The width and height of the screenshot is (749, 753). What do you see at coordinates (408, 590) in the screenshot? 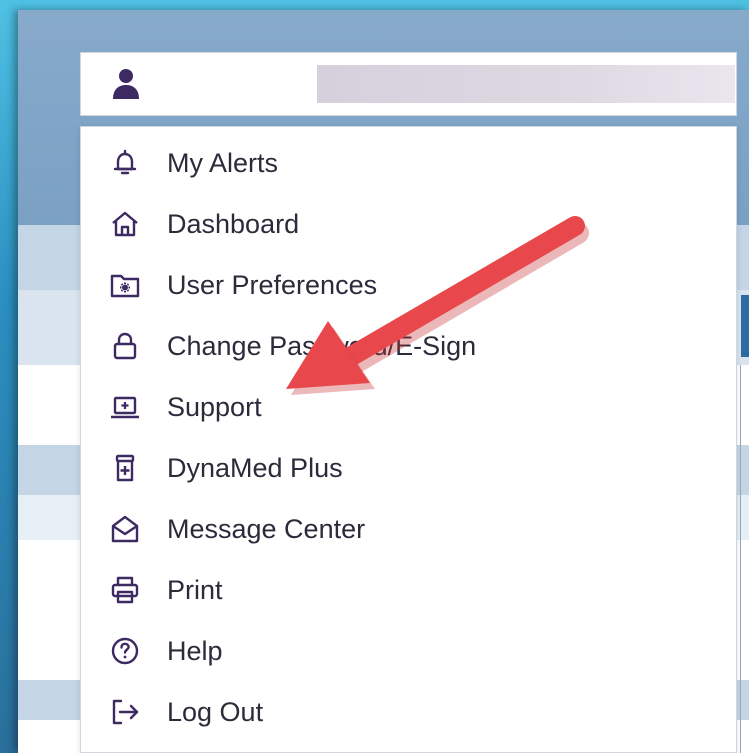
I see `menu-item-print: Print` at bounding box center [408, 590].